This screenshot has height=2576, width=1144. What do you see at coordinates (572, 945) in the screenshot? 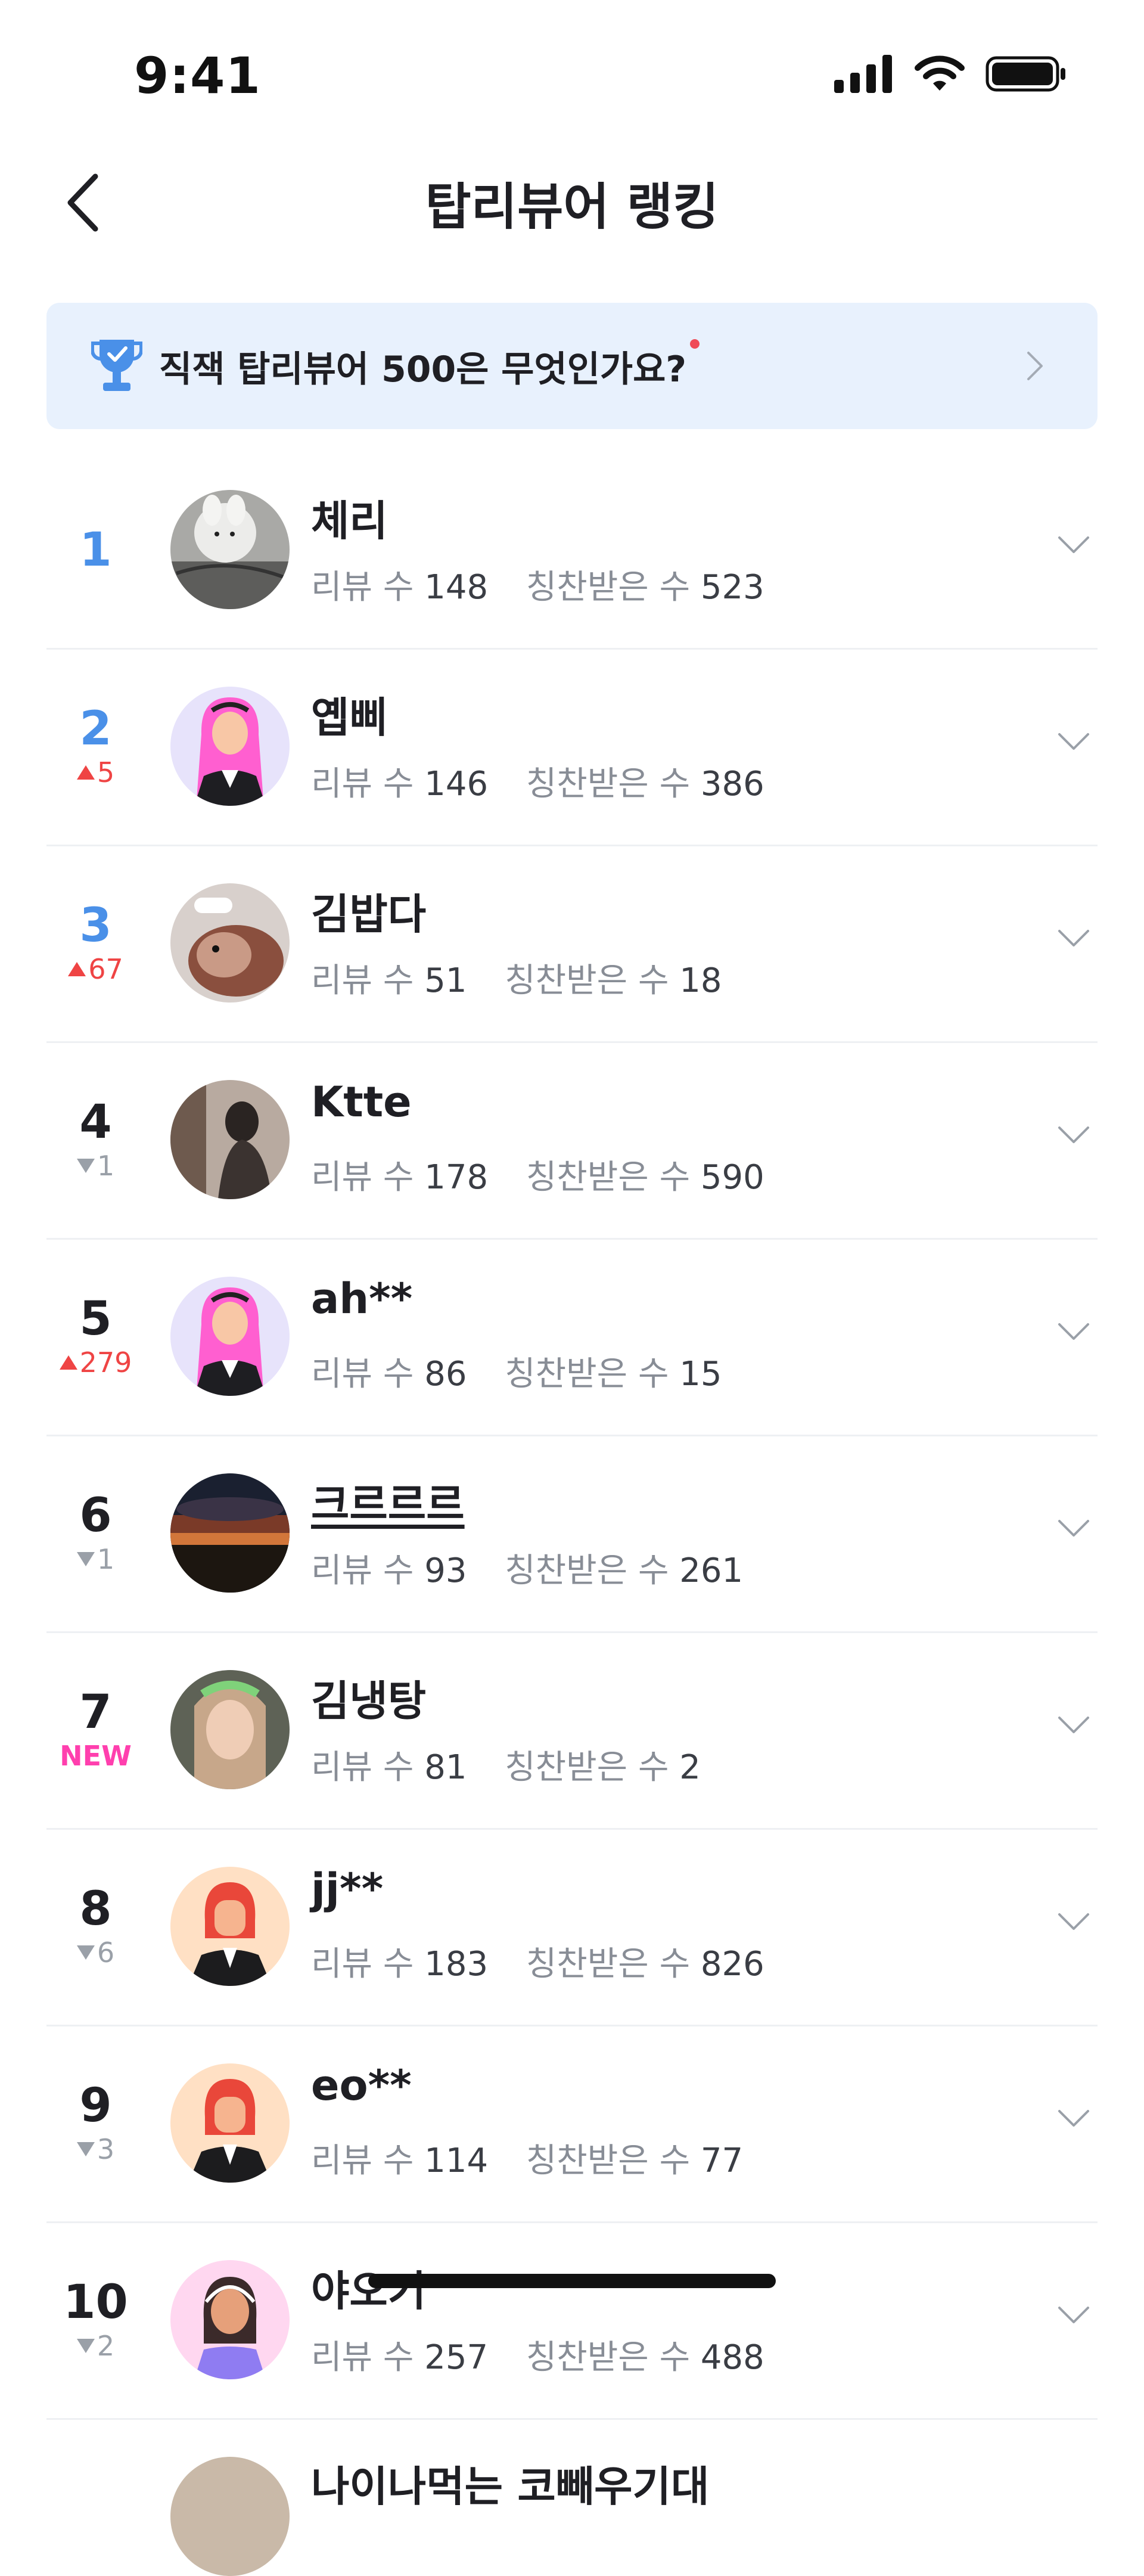
I see `ranking-row: 3 67 김밥다 리뷰 수 51 칭찬받은 수 18` at bounding box center [572, 945].